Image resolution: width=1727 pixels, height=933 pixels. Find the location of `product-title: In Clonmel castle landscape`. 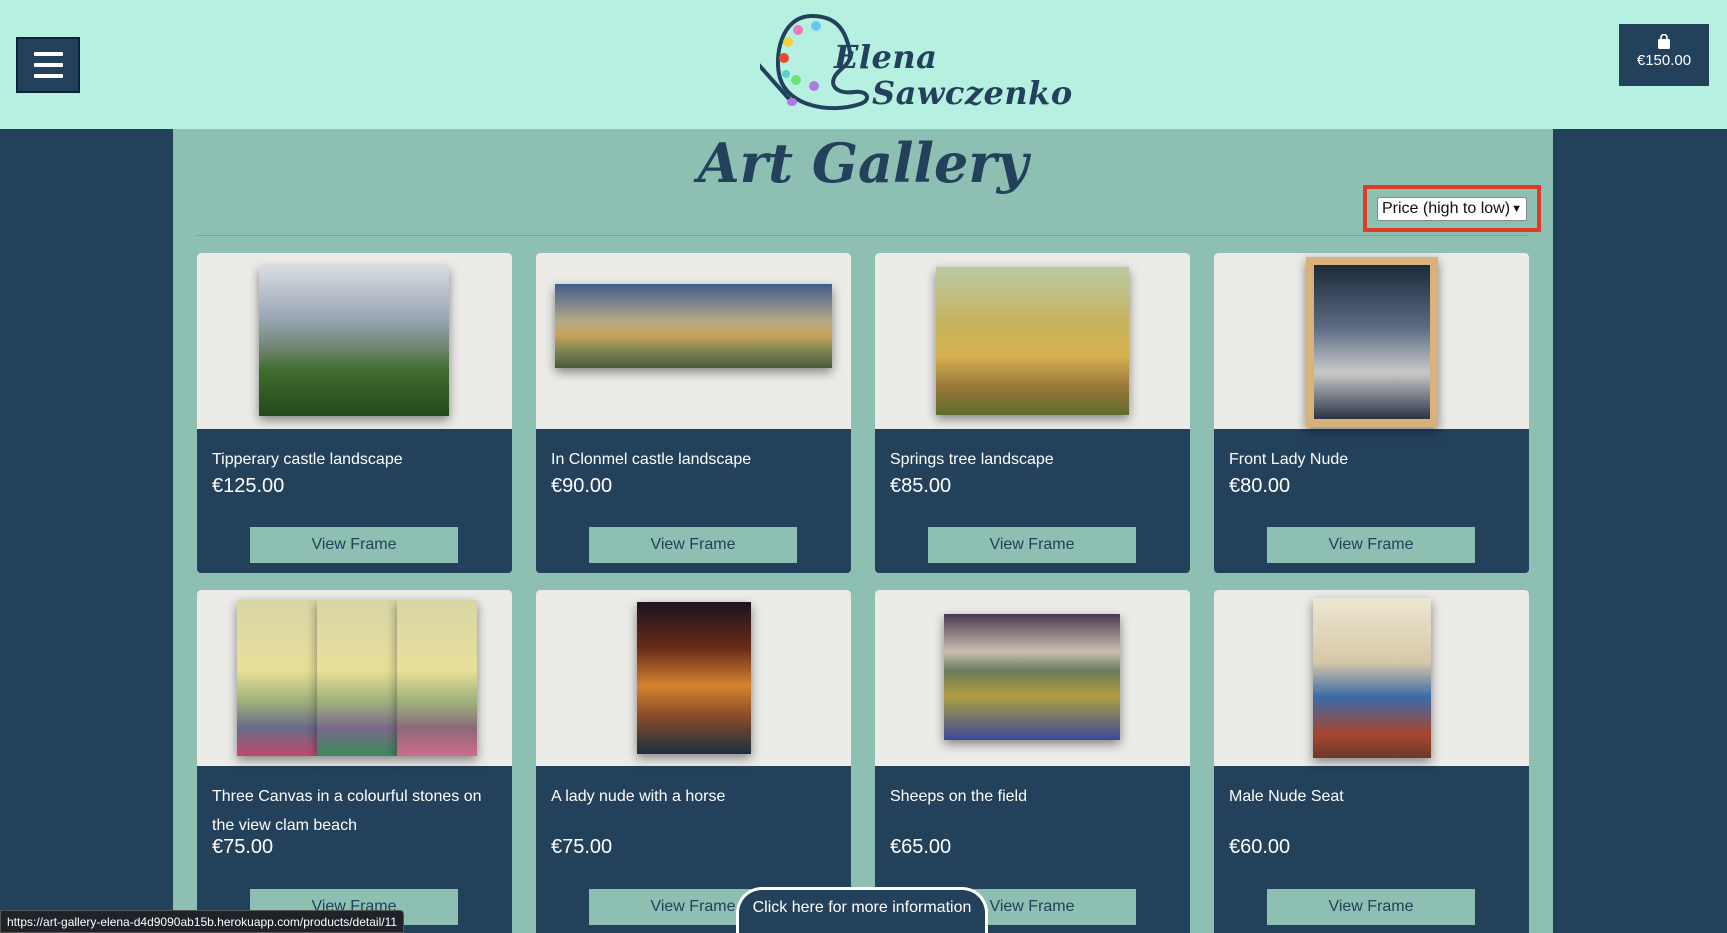

product-title: In Clonmel castle landscape is located at coordinates (651, 459).